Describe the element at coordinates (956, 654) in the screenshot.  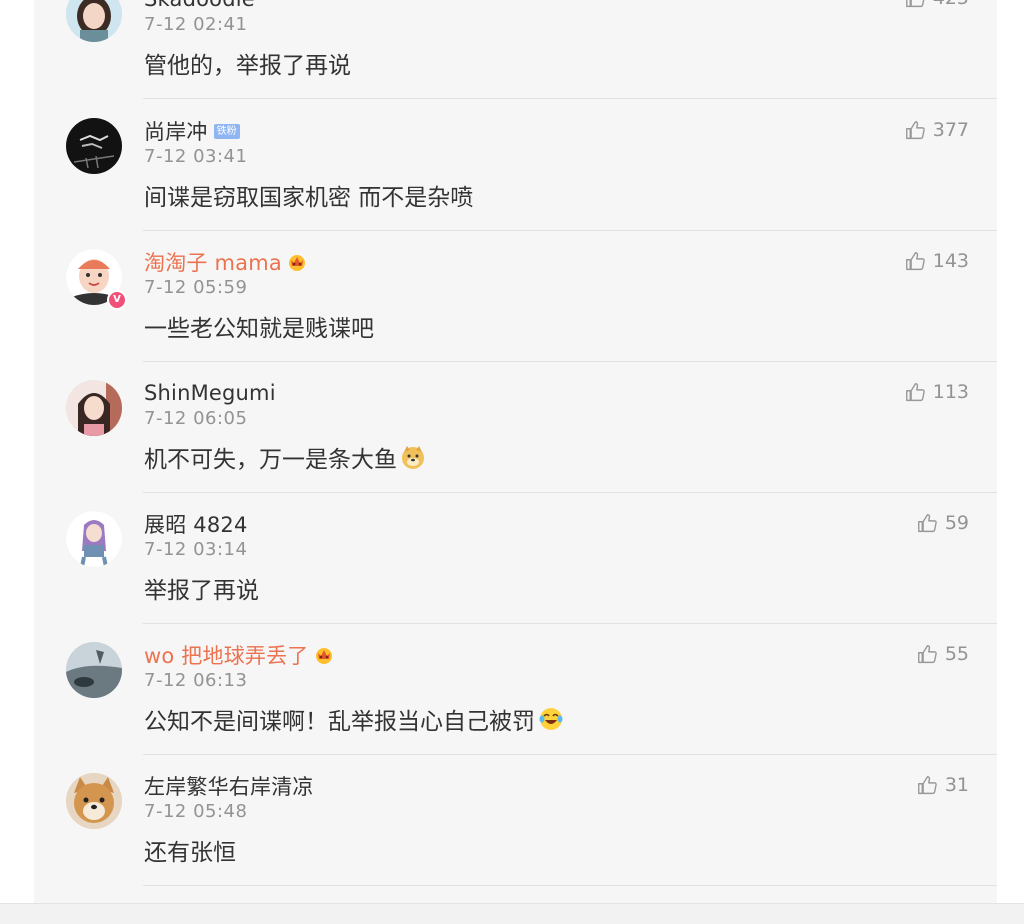
I see `like-count: 55` at that location.